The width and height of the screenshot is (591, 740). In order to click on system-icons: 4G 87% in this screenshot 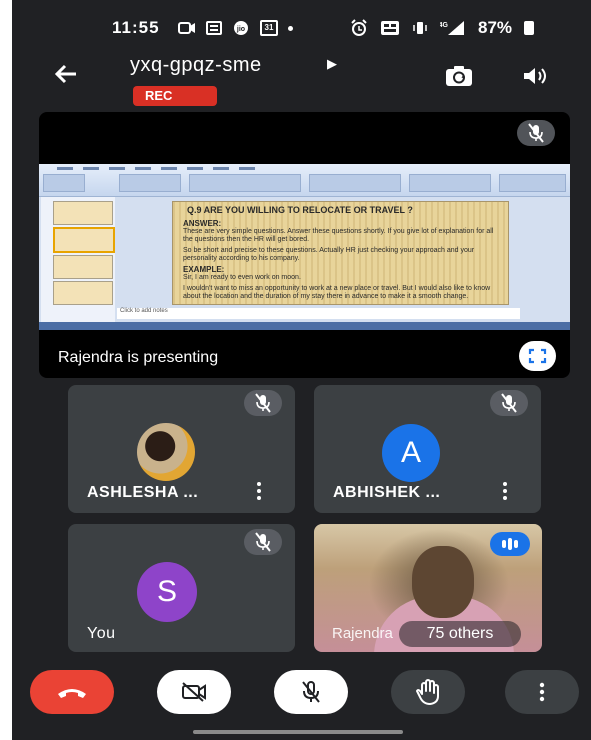, I will do `click(442, 28)`.